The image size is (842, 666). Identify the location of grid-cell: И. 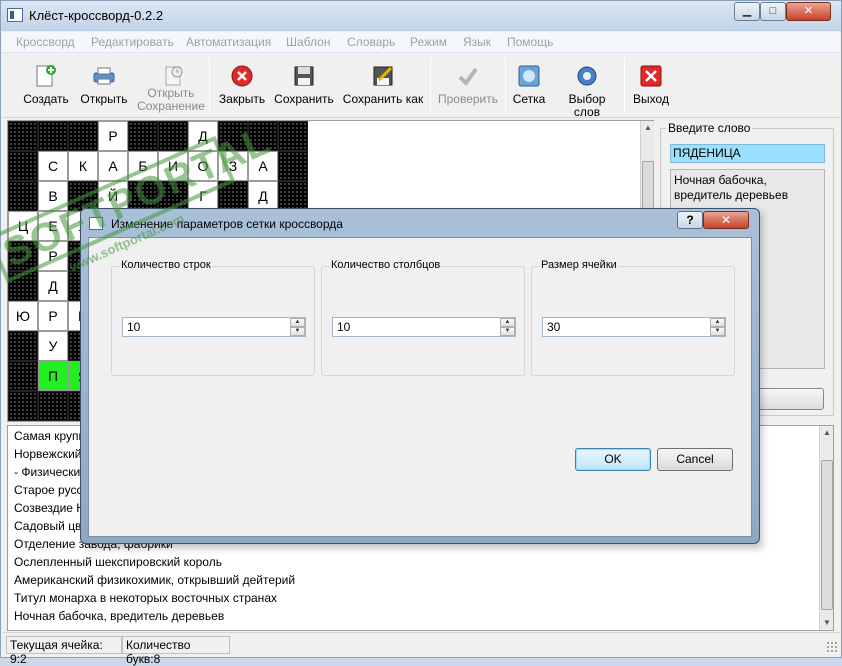
(173, 166).